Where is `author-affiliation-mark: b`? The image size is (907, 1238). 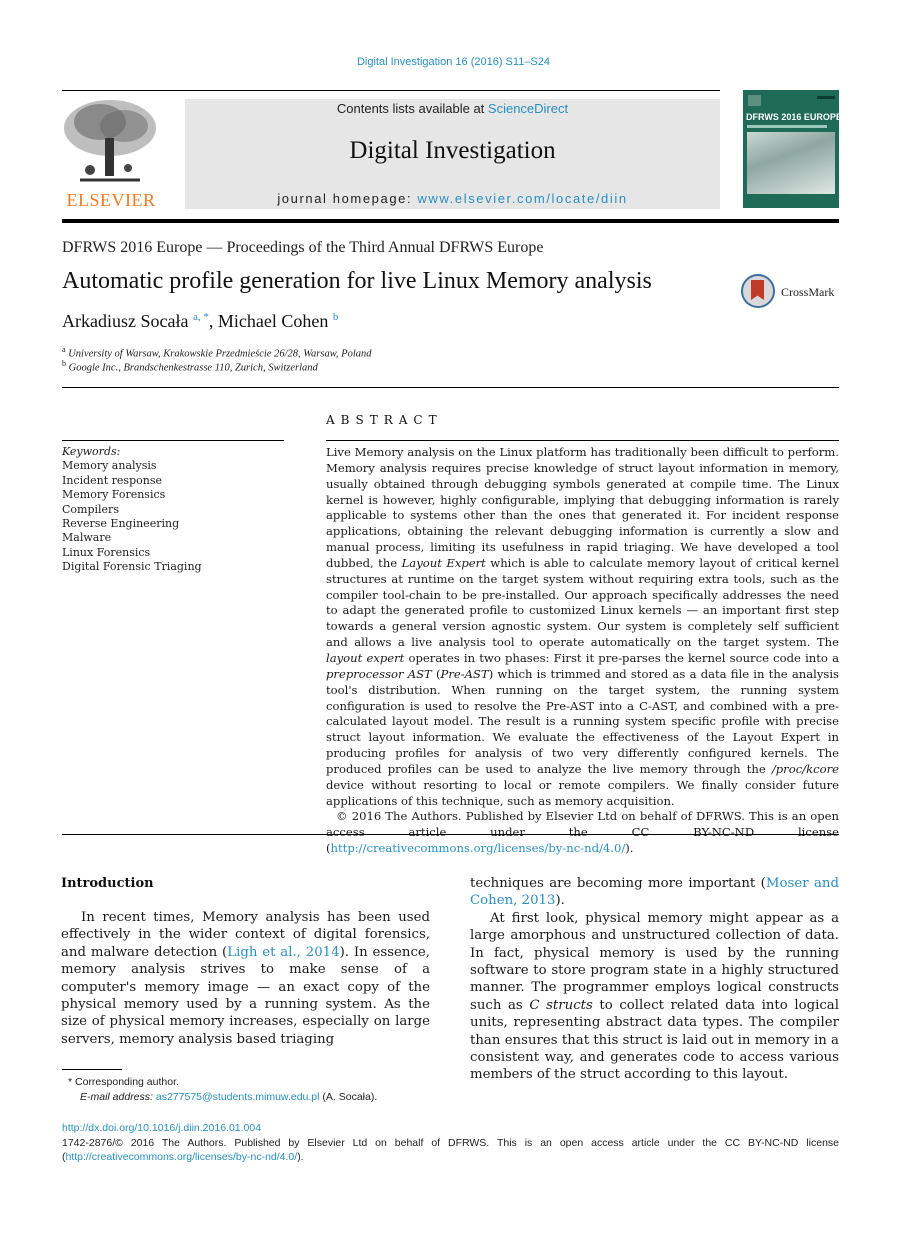
author-affiliation-mark: b is located at coordinates (336, 317).